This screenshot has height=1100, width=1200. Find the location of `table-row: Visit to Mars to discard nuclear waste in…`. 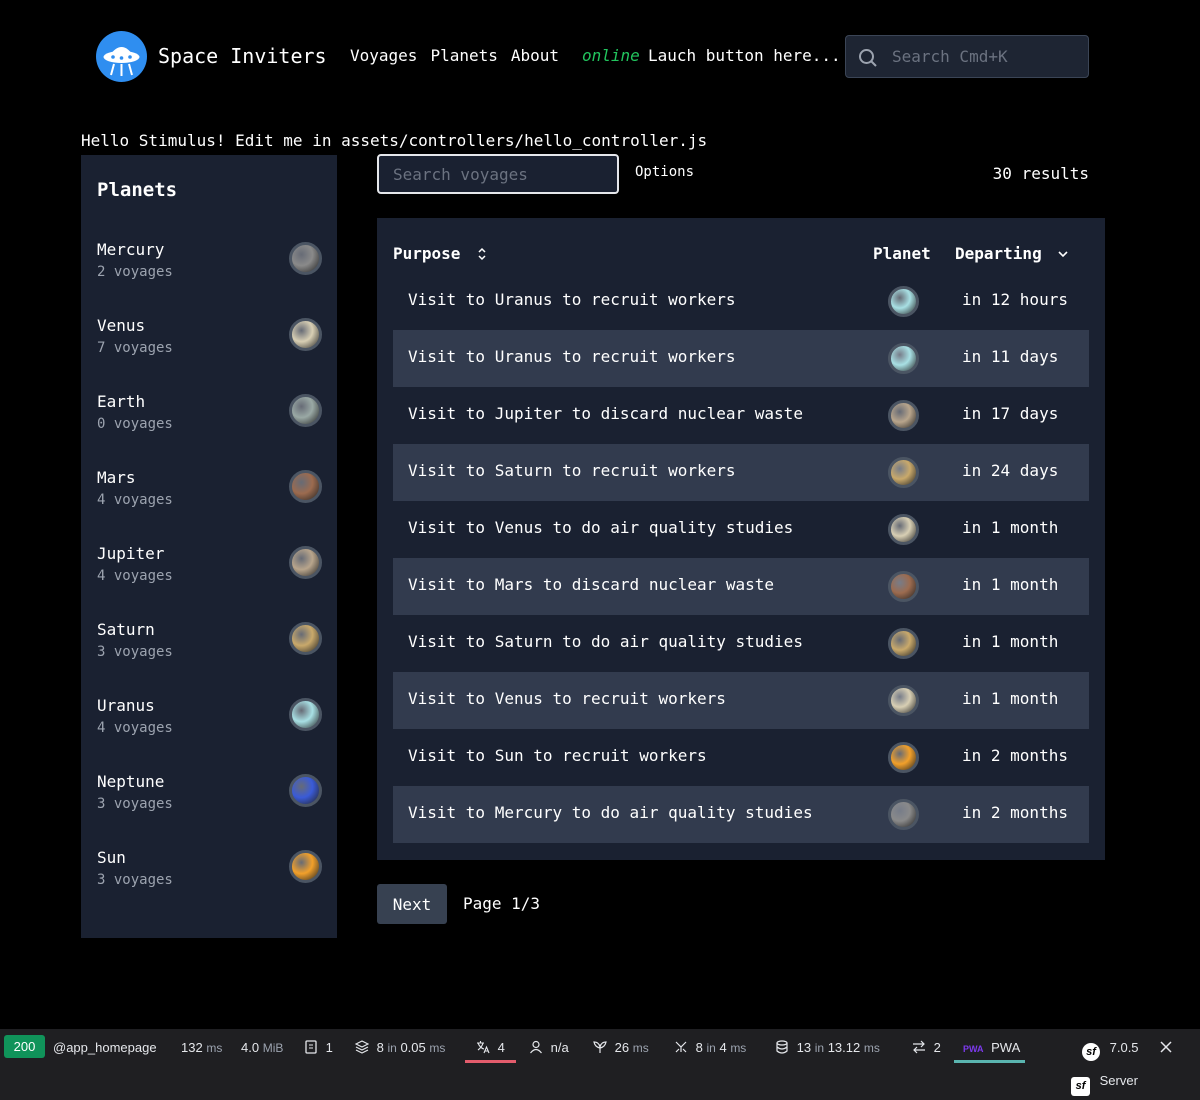

table-row: Visit to Mars to discard nuclear waste in… is located at coordinates (741, 586).